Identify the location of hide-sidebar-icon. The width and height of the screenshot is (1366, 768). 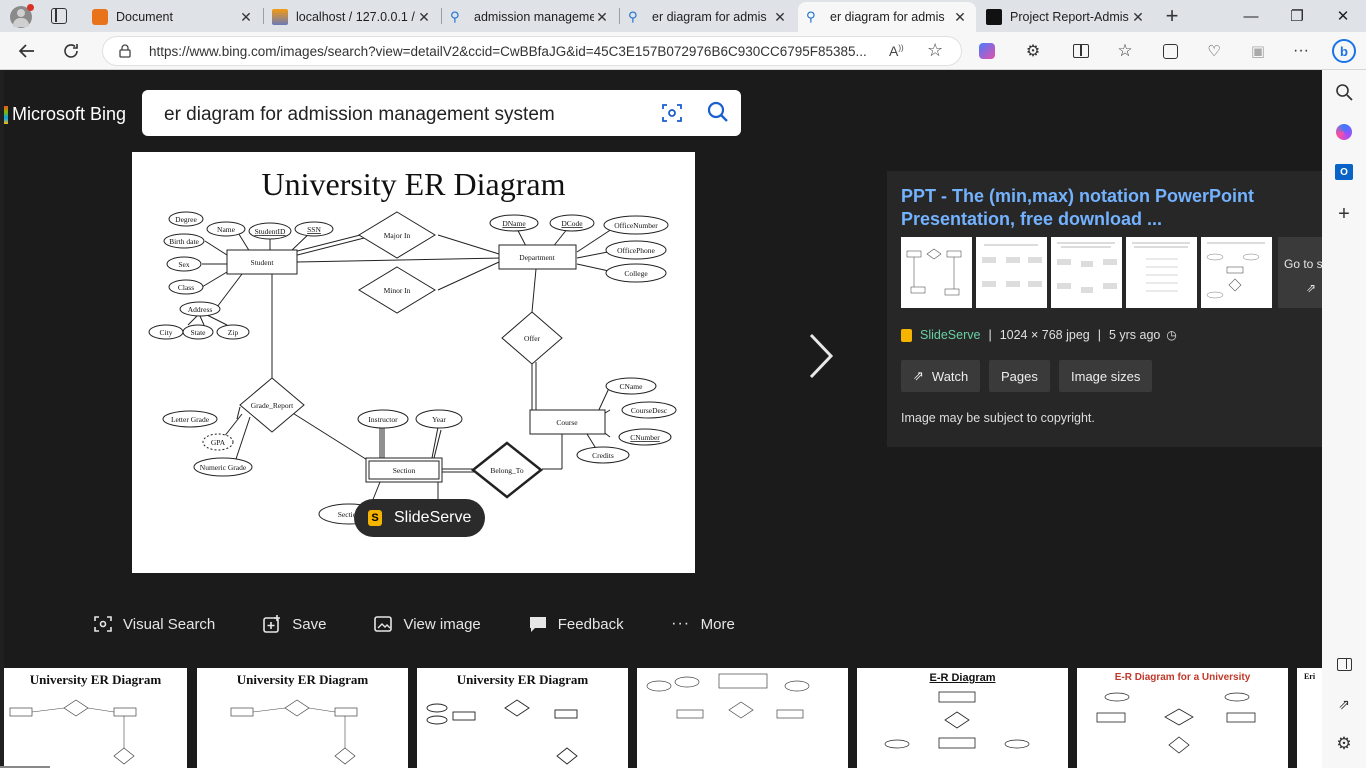
(1344, 664).